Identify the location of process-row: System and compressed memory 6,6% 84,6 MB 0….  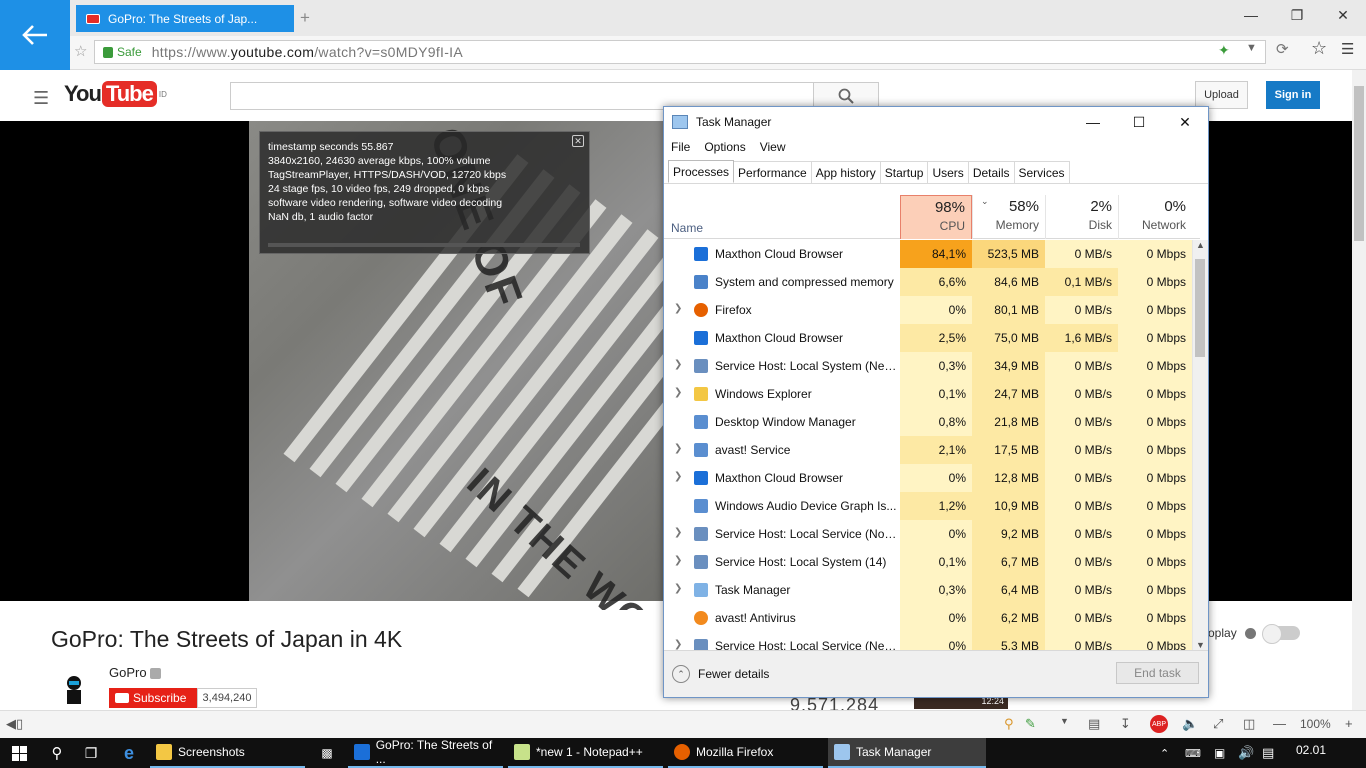
(928, 282).